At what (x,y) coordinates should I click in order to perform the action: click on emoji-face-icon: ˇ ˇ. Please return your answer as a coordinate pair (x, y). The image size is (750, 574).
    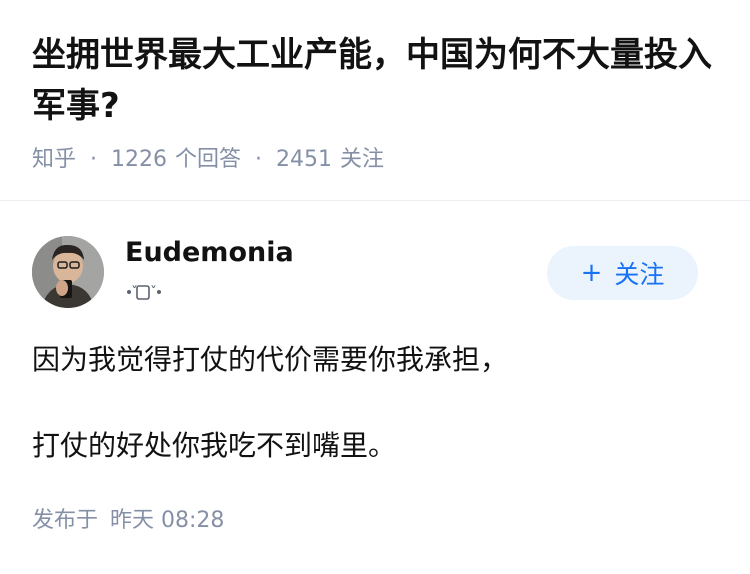
    Looking at the image, I should click on (144, 293).